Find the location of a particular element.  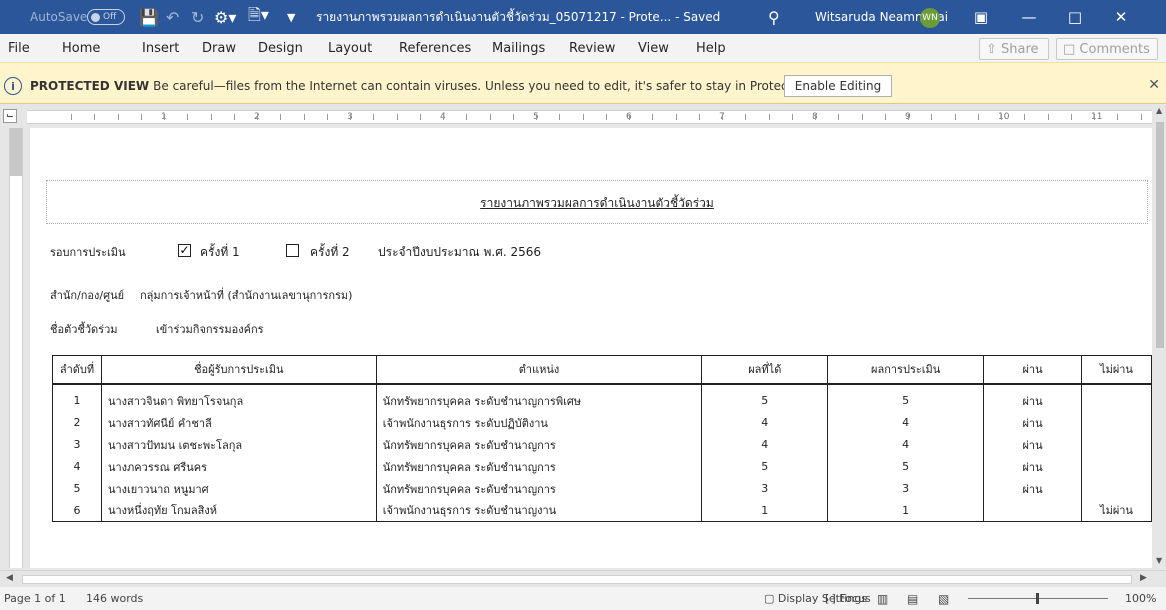

autosave-toggle: Off is located at coordinates (106, 17).